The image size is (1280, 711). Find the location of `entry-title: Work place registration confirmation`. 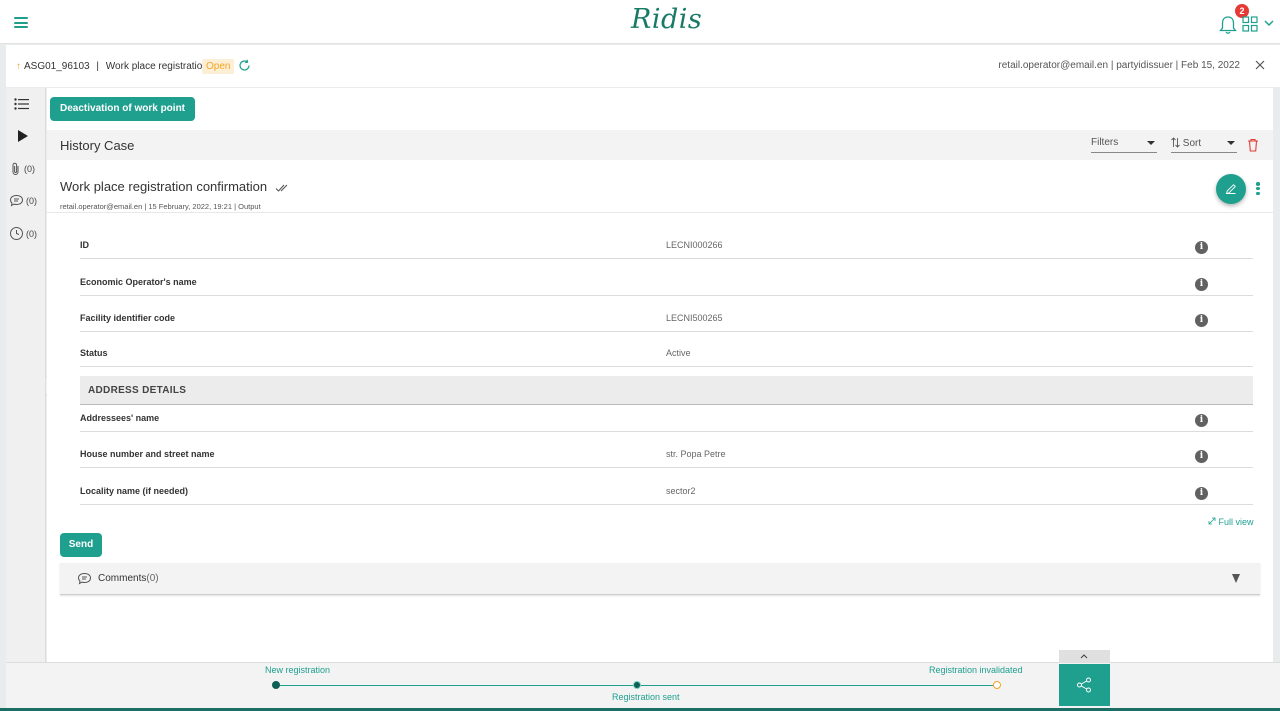

entry-title: Work place registration confirmation is located at coordinates (164, 186).